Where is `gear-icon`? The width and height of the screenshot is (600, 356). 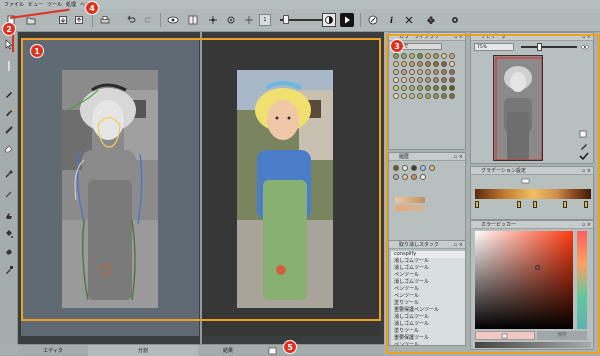
gear-icon is located at coordinates (455, 20).